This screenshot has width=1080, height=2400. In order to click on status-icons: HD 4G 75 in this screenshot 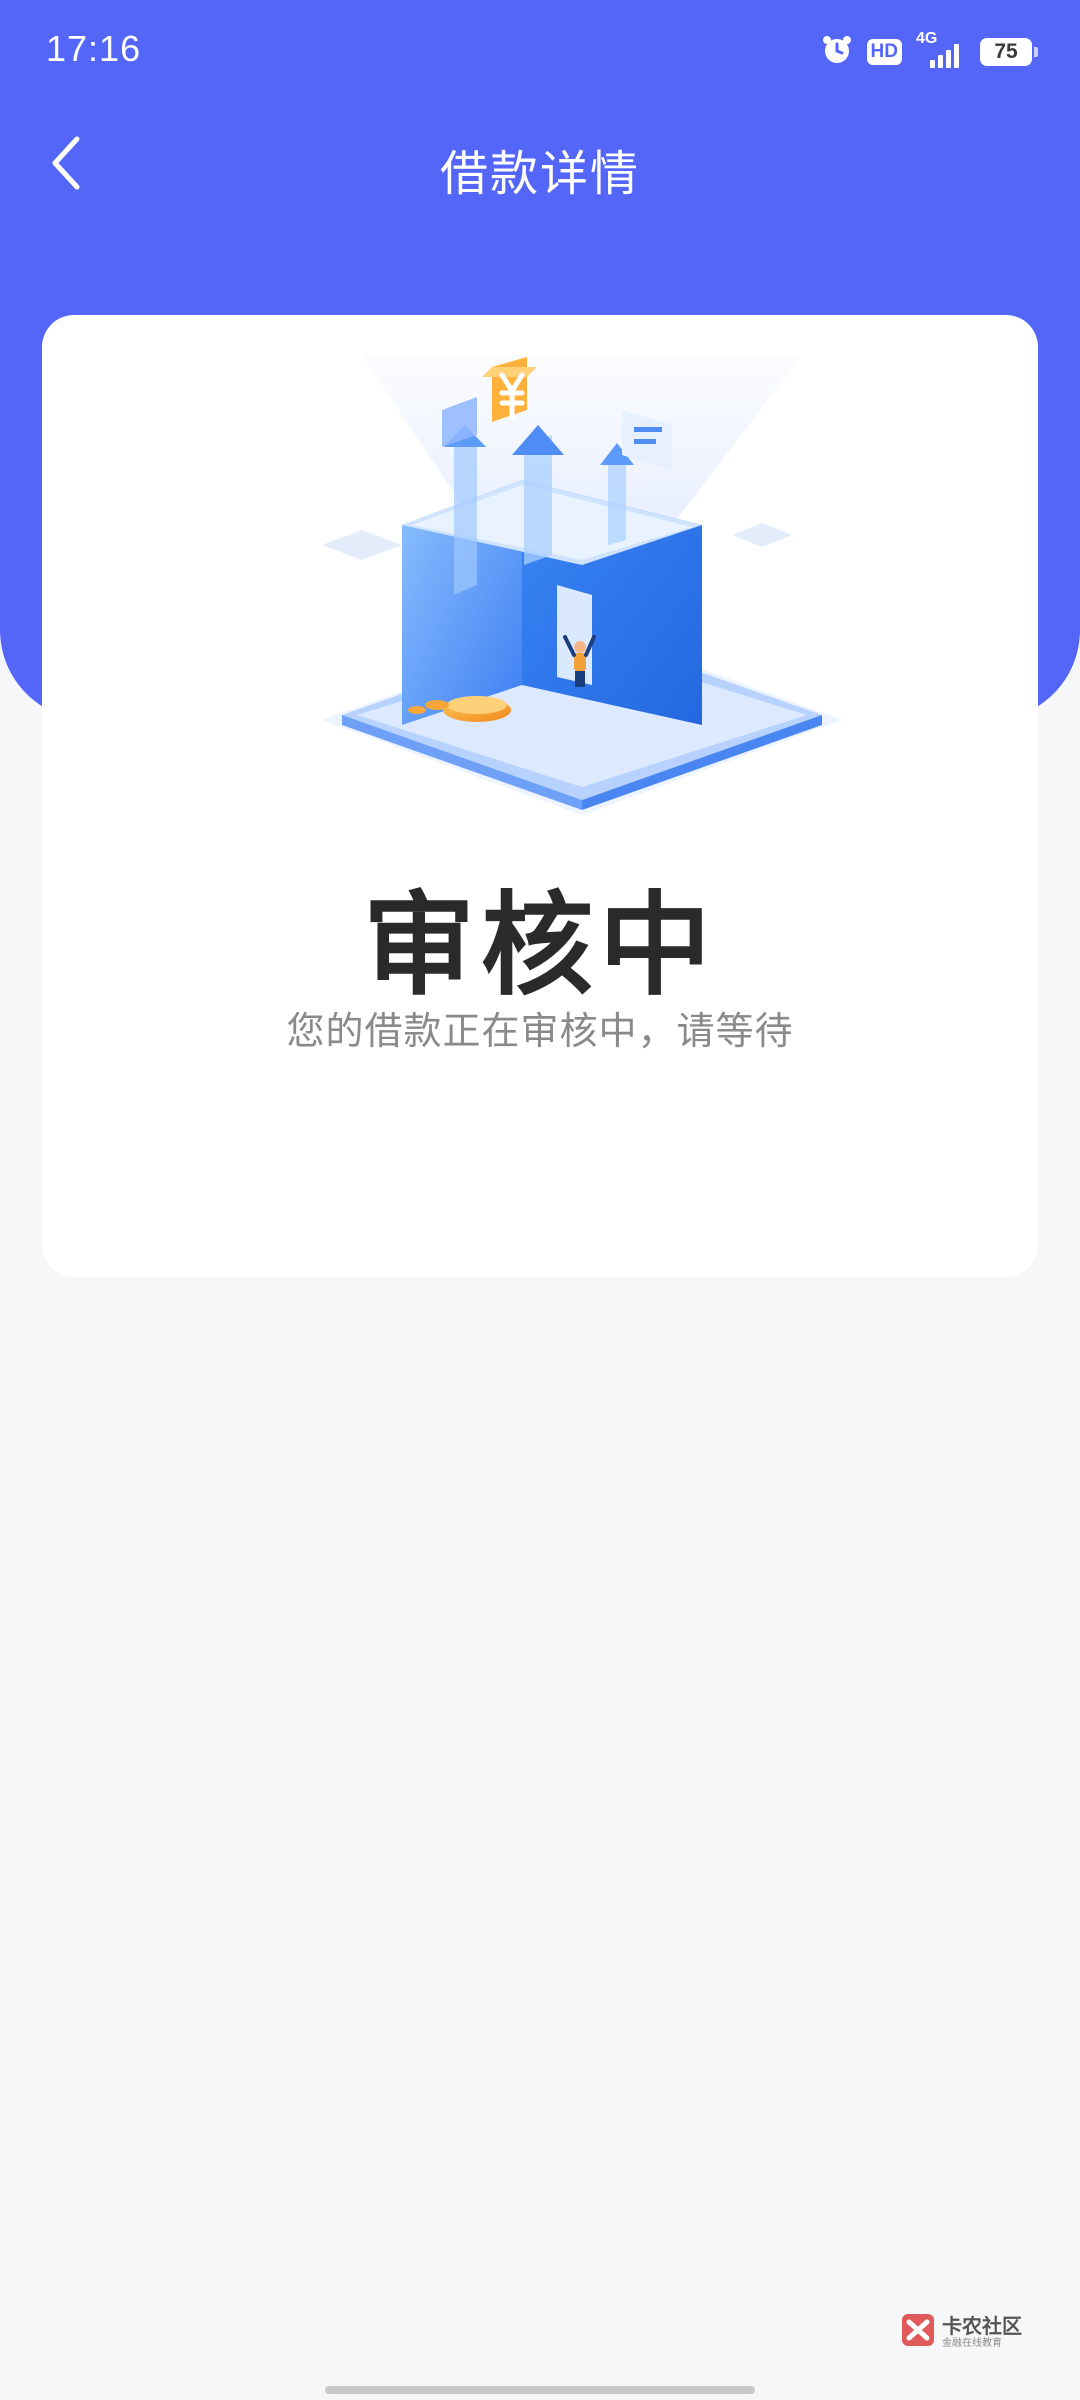, I will do `click(929, 51)`.